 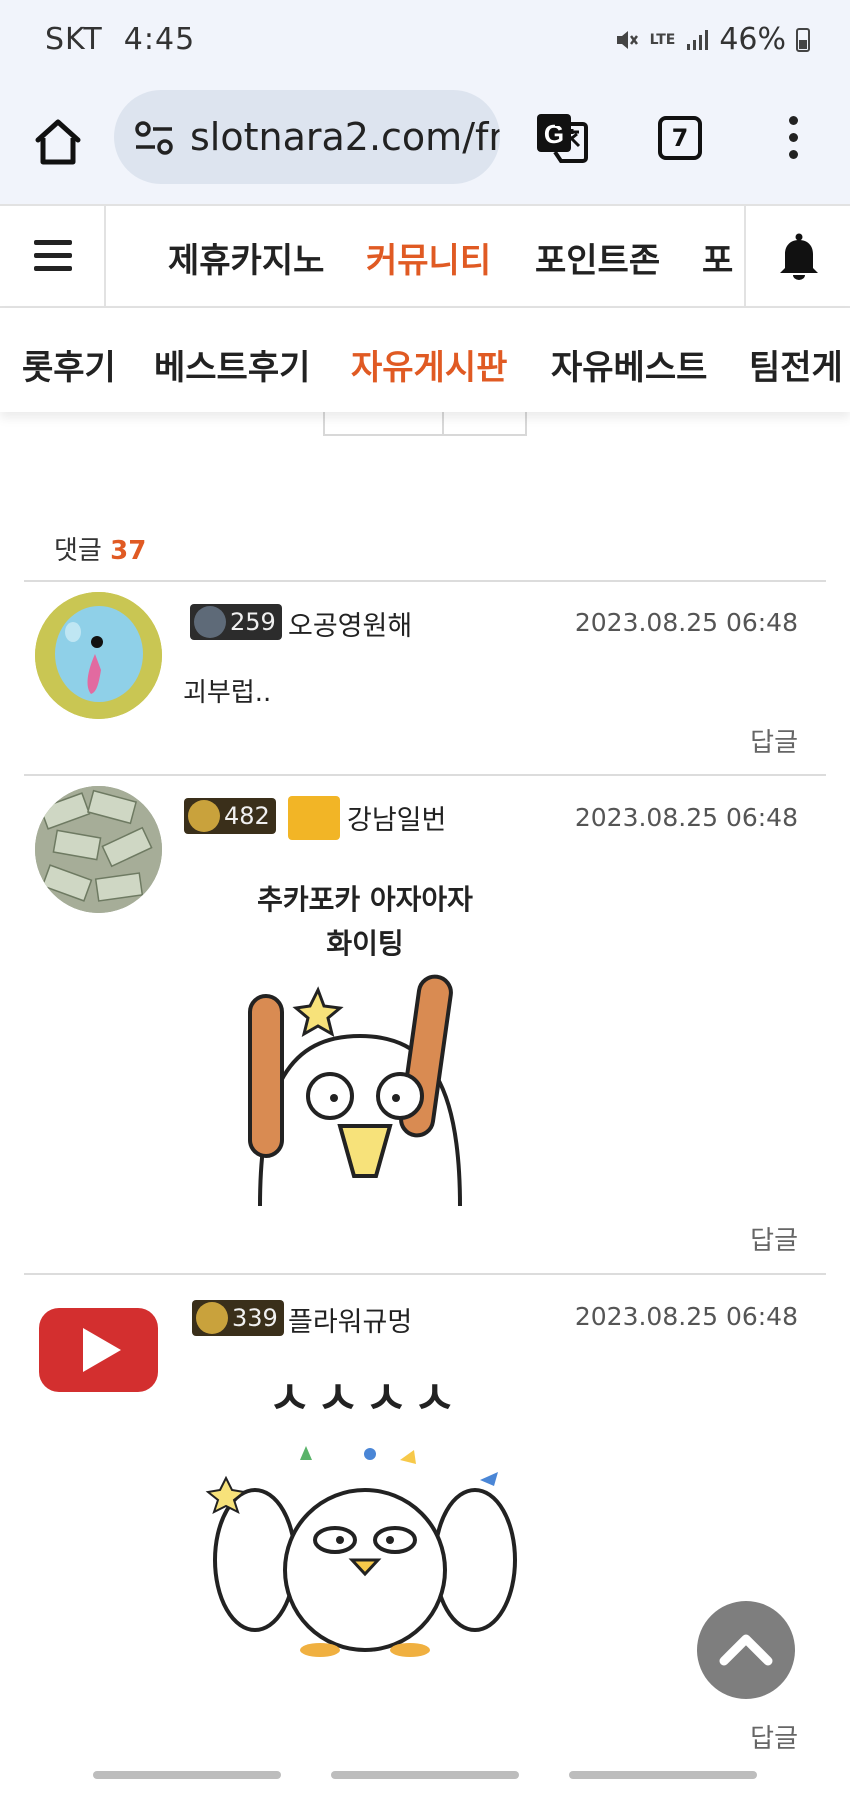 What do you see at coordinates (425, 42) in the screenshot?
I see `status-bar: SKT 4:45 LTE 46%` at bounding box center [425, 42].